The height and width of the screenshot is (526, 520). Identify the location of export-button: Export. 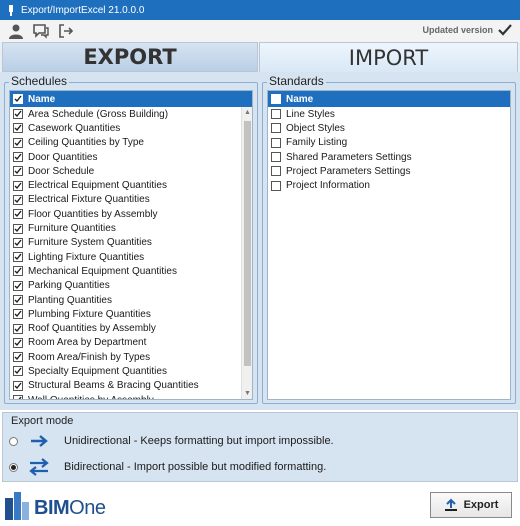
(471, 505).